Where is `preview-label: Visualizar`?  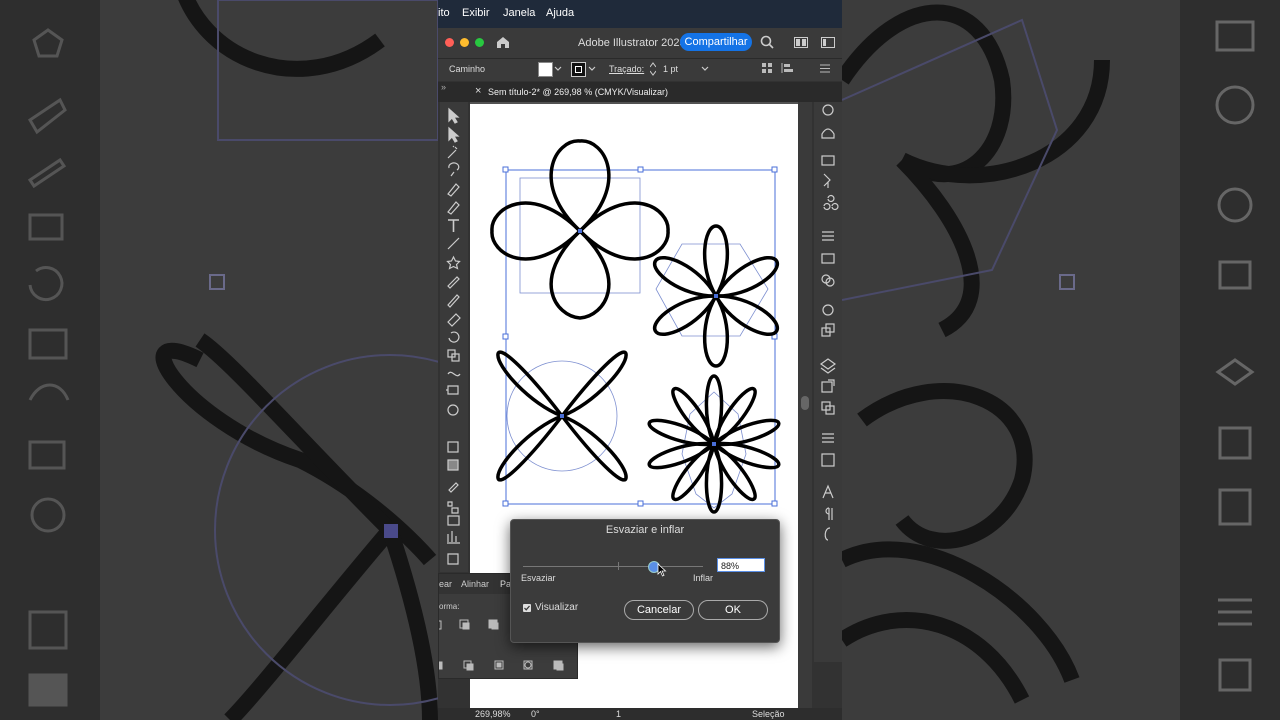
preview-label: Visualizar is located at coordinates (556, 607).